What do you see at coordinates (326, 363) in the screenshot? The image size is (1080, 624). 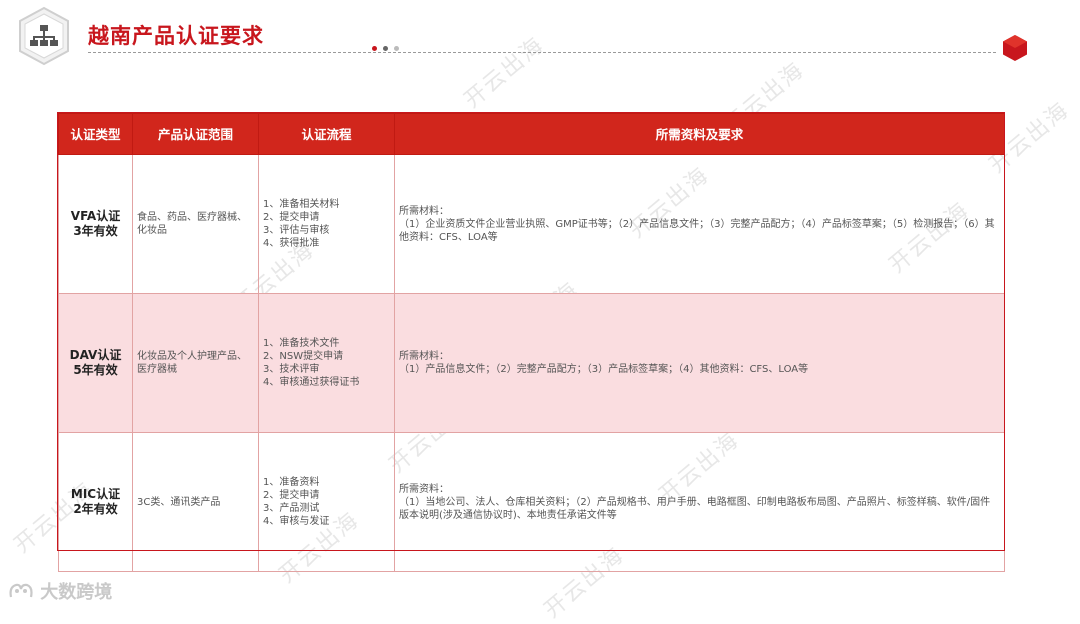 I see `process-cell: 1、准备技术文件 2、NSW提交申请 3、技术评审 4、审核通过获得证书` at bounding box center [326, 363].